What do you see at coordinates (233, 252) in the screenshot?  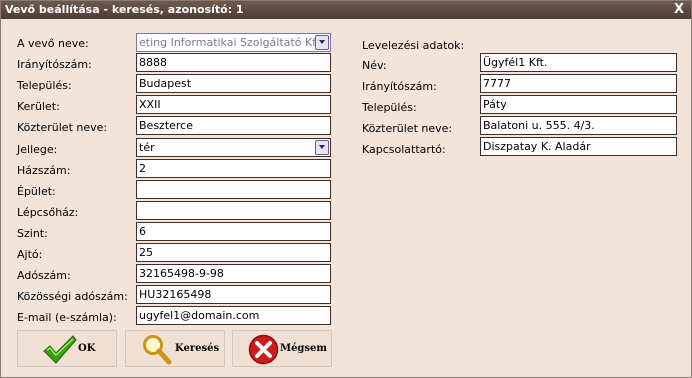 I see `door-field: 25` at bounding box center [233, 252].